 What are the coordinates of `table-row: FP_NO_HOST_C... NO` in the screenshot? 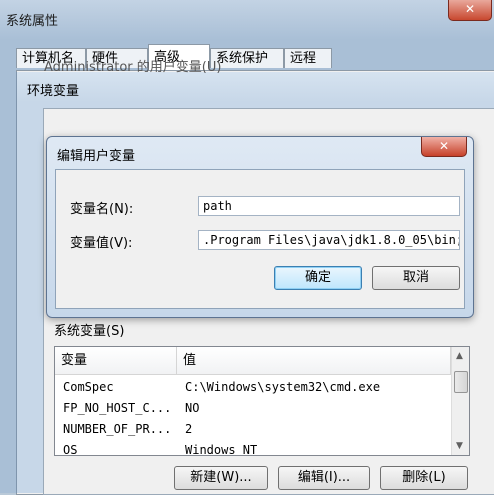 It's located at (253, 408).